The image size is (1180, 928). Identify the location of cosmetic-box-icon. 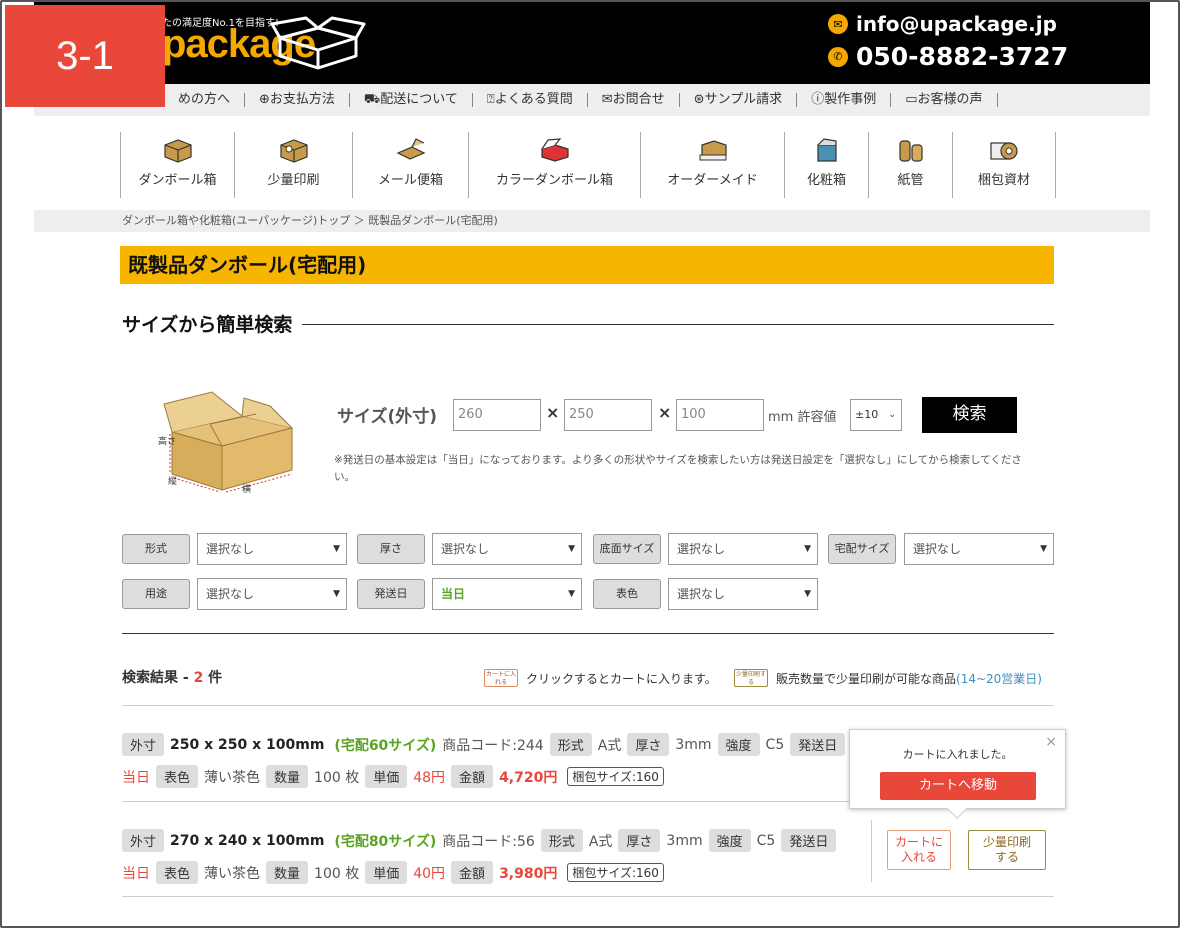
(826, 150).